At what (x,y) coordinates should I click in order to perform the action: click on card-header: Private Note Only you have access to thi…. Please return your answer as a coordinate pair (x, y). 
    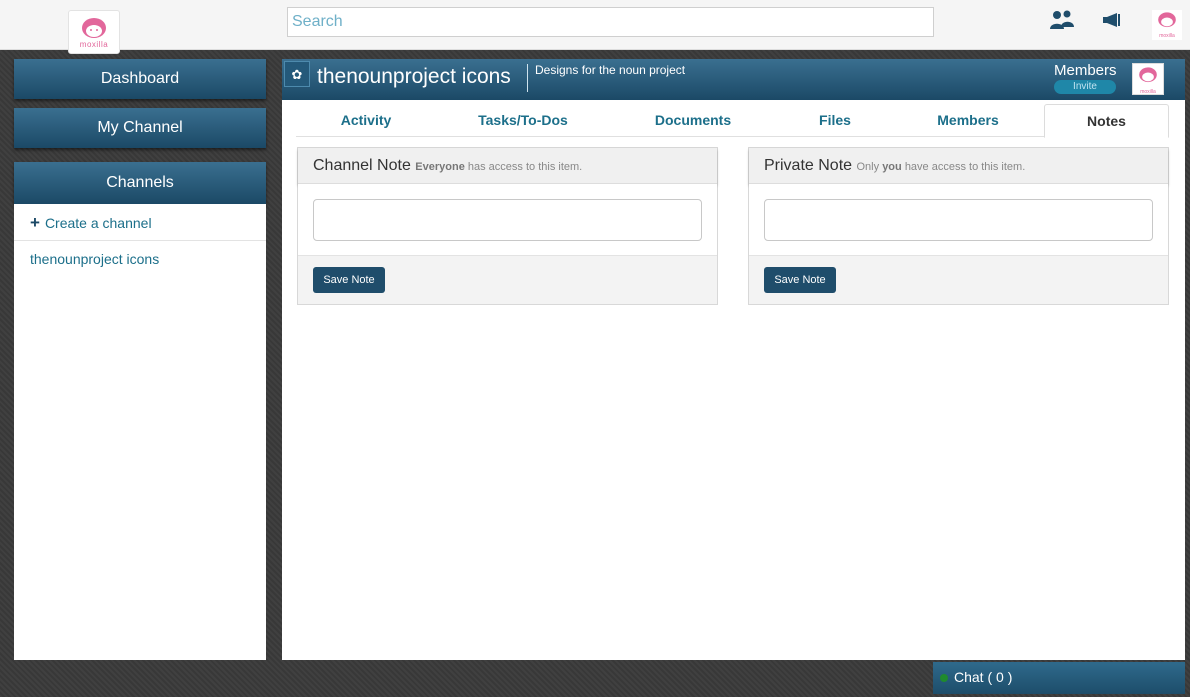
    Looking at the image, I should click on (958, 166).